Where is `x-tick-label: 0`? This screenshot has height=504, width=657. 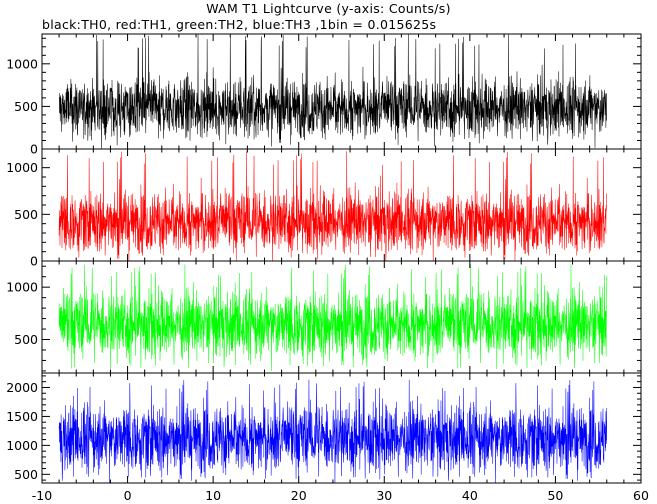 x-tick-label: 0 is located at coordinates (128, 495).